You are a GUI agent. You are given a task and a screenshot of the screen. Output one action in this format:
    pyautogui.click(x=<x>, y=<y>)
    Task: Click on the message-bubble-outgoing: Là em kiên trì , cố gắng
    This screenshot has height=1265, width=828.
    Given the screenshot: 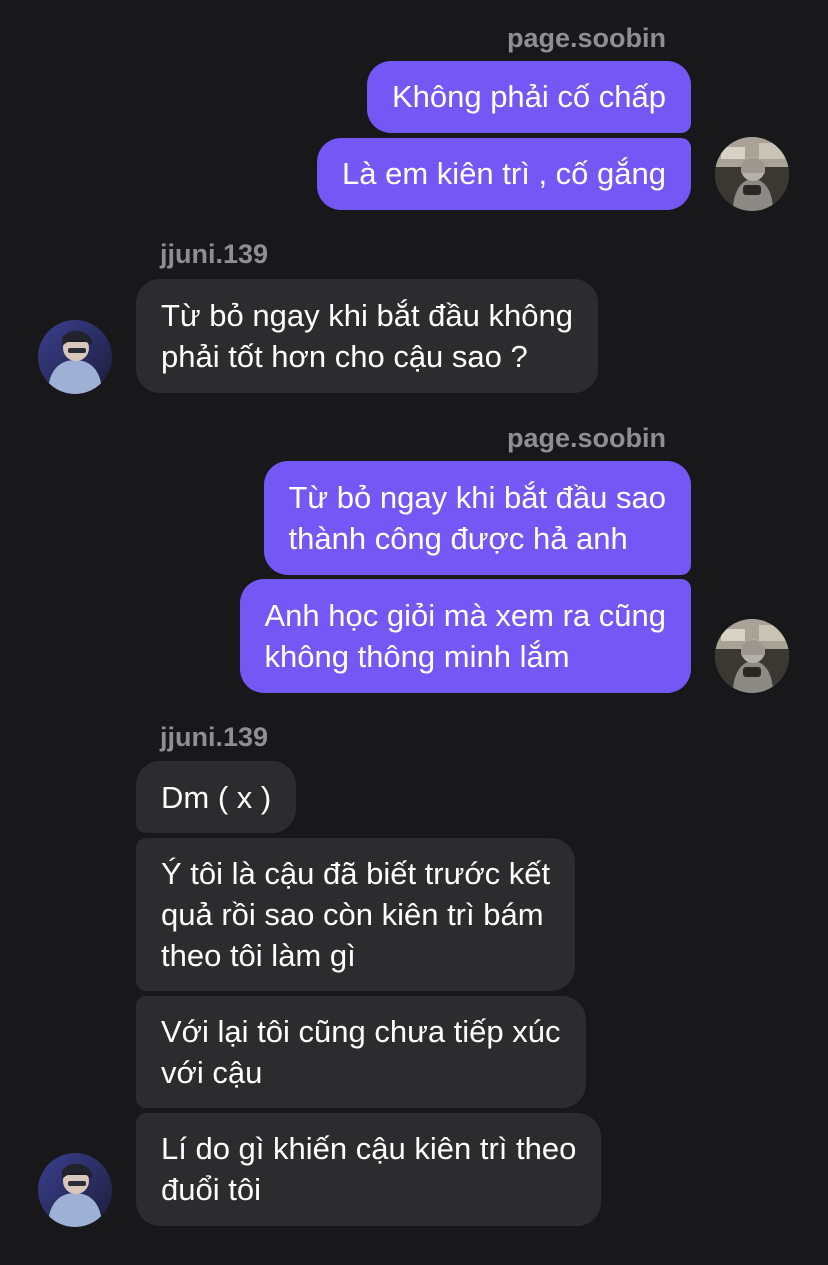 What is the action you would take?
    pyautogui.click(x=504, y=174)
    